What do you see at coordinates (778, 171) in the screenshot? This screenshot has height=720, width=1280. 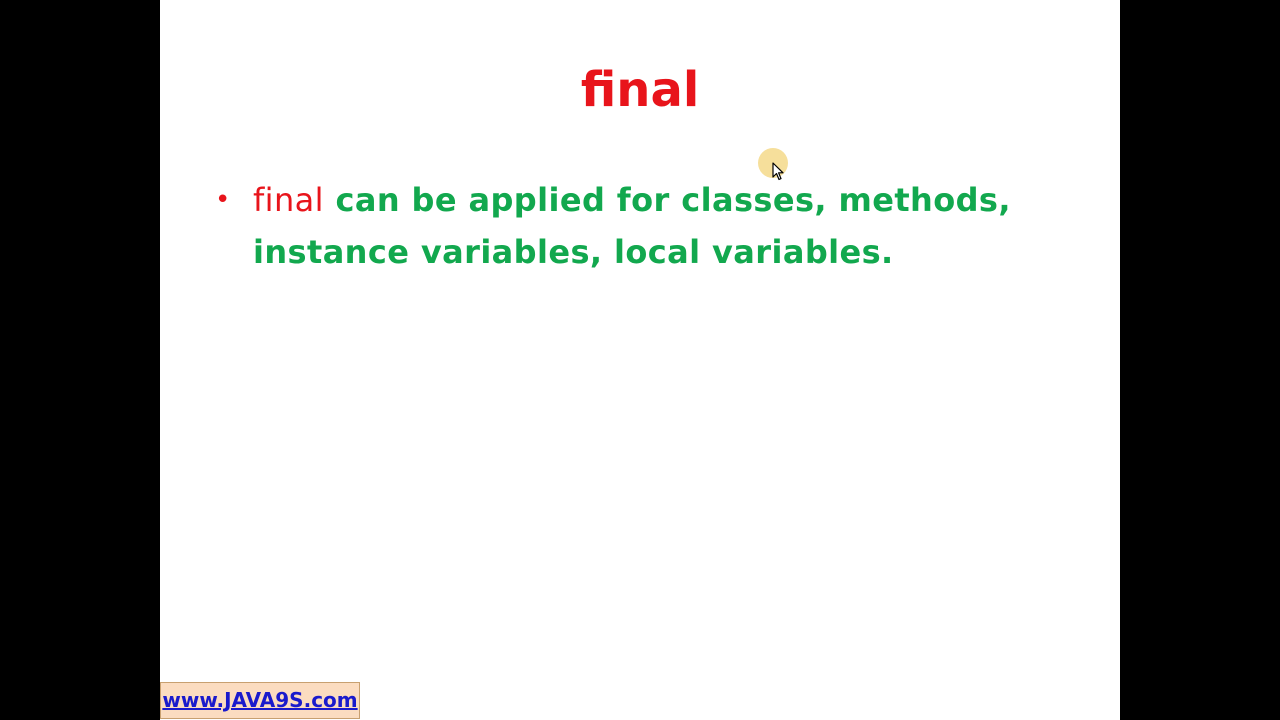 I see `mouse-pointer-icon` at bounding box center [778, 171].